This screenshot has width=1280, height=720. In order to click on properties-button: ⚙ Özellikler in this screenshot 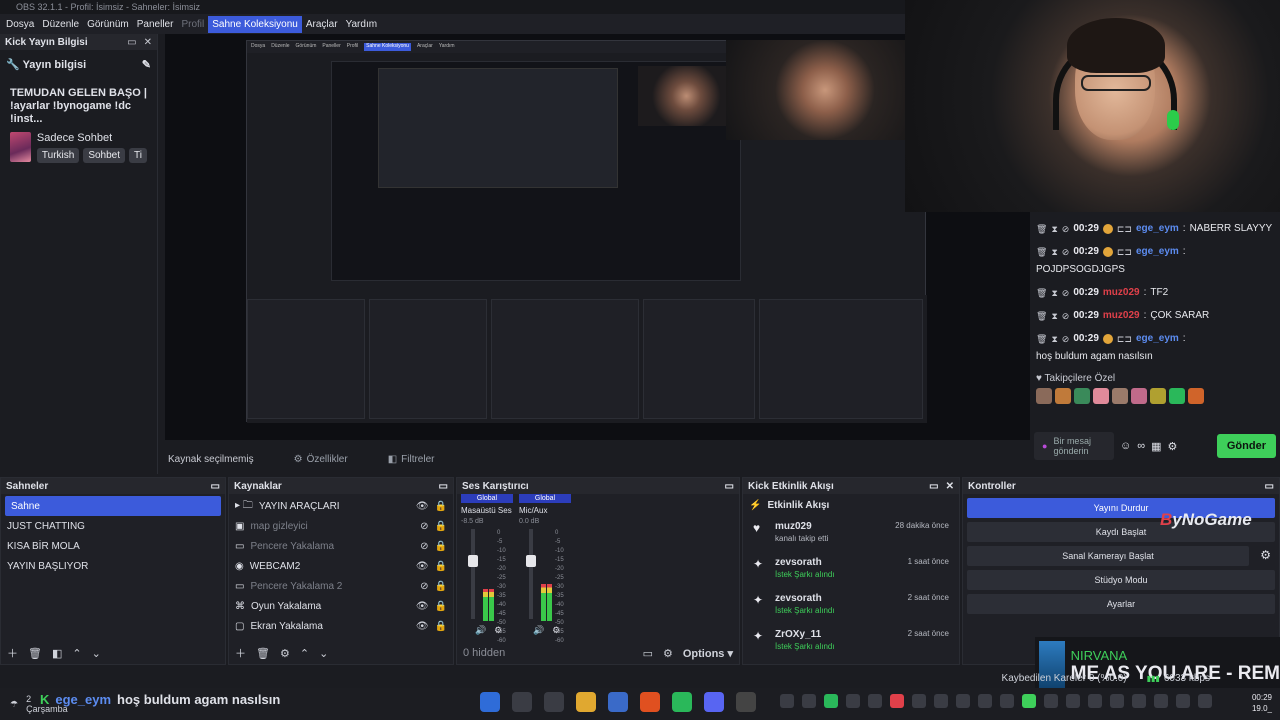, I will do `click(321, 459)`.